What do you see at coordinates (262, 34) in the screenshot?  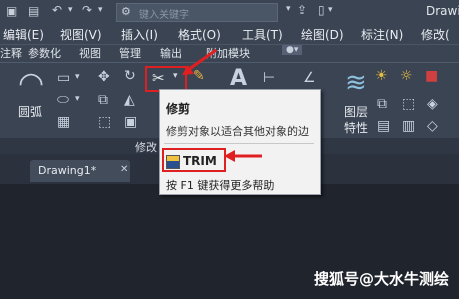 I see `menu-tools: 工具(T)` at bounding box center [262, 34].